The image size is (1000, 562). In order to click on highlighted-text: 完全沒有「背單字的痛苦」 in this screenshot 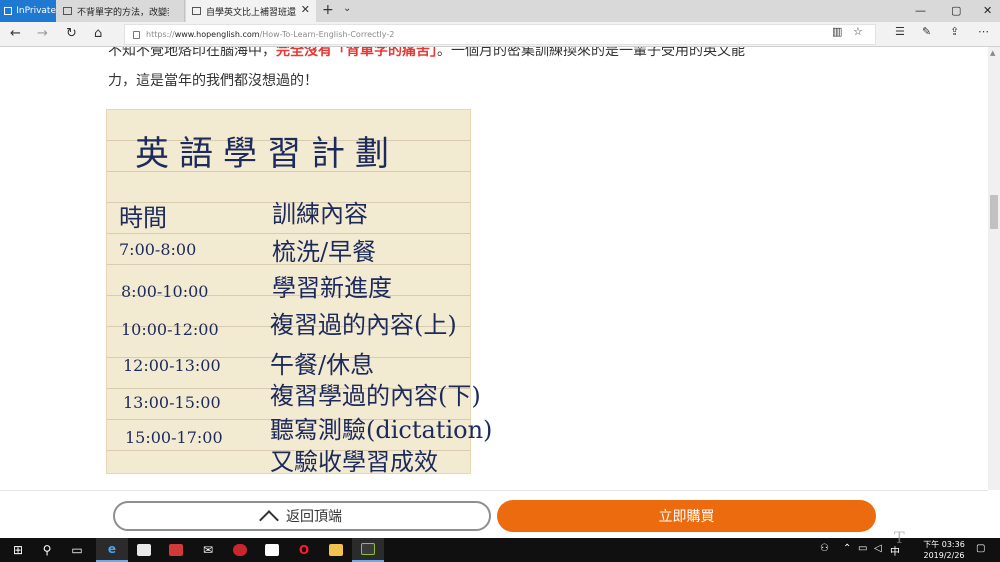, I will do `click(356, 53)`.